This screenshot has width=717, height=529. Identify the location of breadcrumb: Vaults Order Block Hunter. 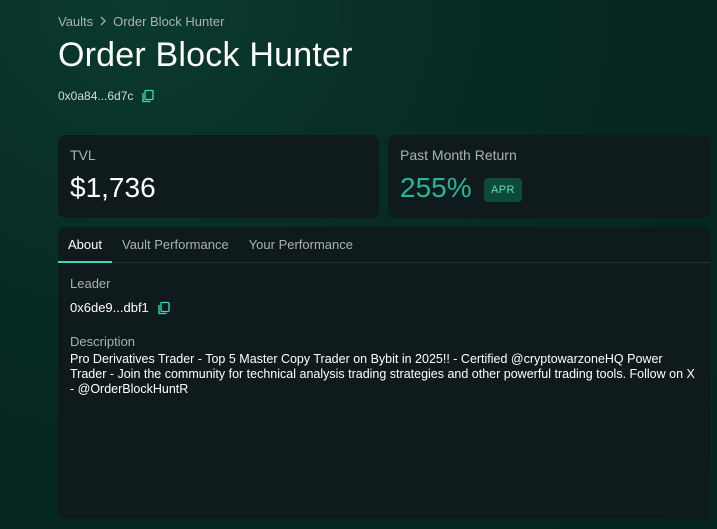
(141, 21).